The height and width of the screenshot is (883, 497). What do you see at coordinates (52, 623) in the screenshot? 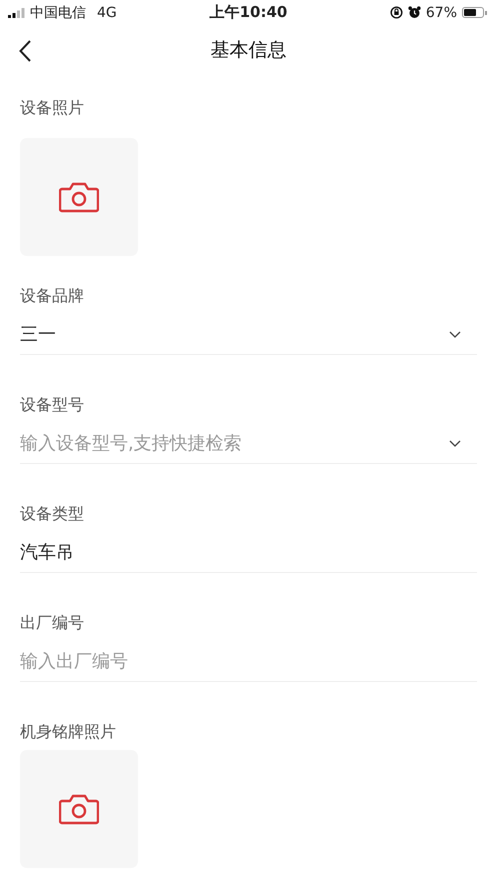
I see `field-label: 出厂编号` at bounding box center [52, 623].